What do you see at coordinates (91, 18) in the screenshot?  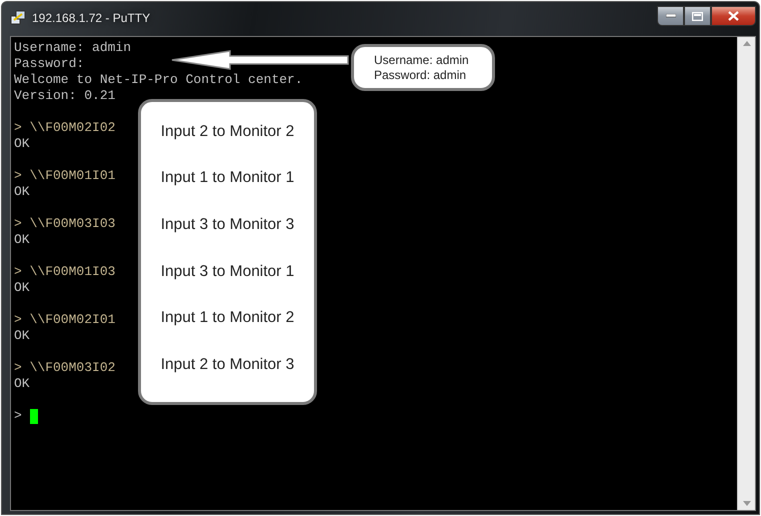 I see `window-title: 192.168.1.72 - PuTTY` at bounding box center [91, 18].